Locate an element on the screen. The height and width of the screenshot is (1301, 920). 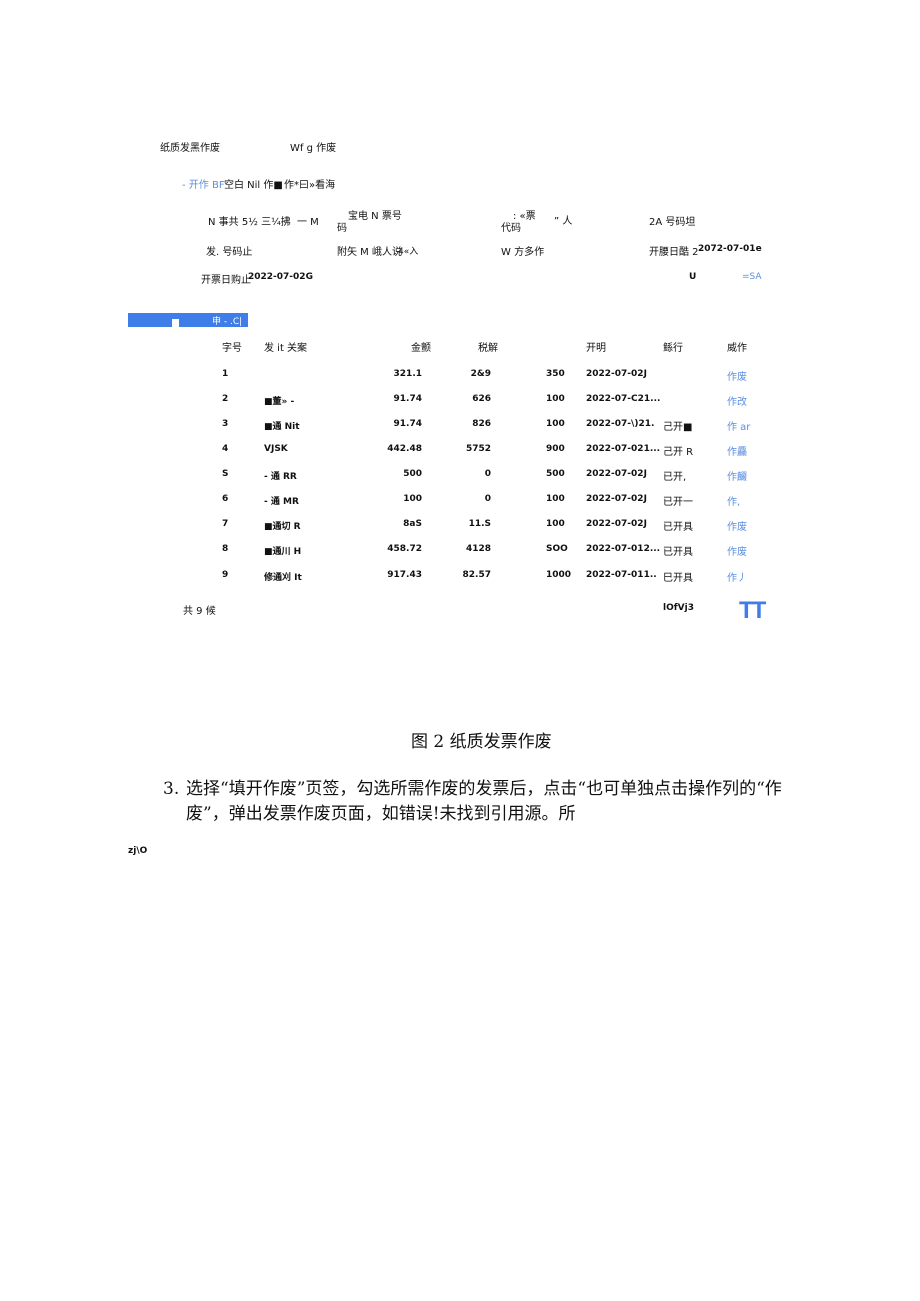
cell-no: 1 is located at coordinates (225, 374).